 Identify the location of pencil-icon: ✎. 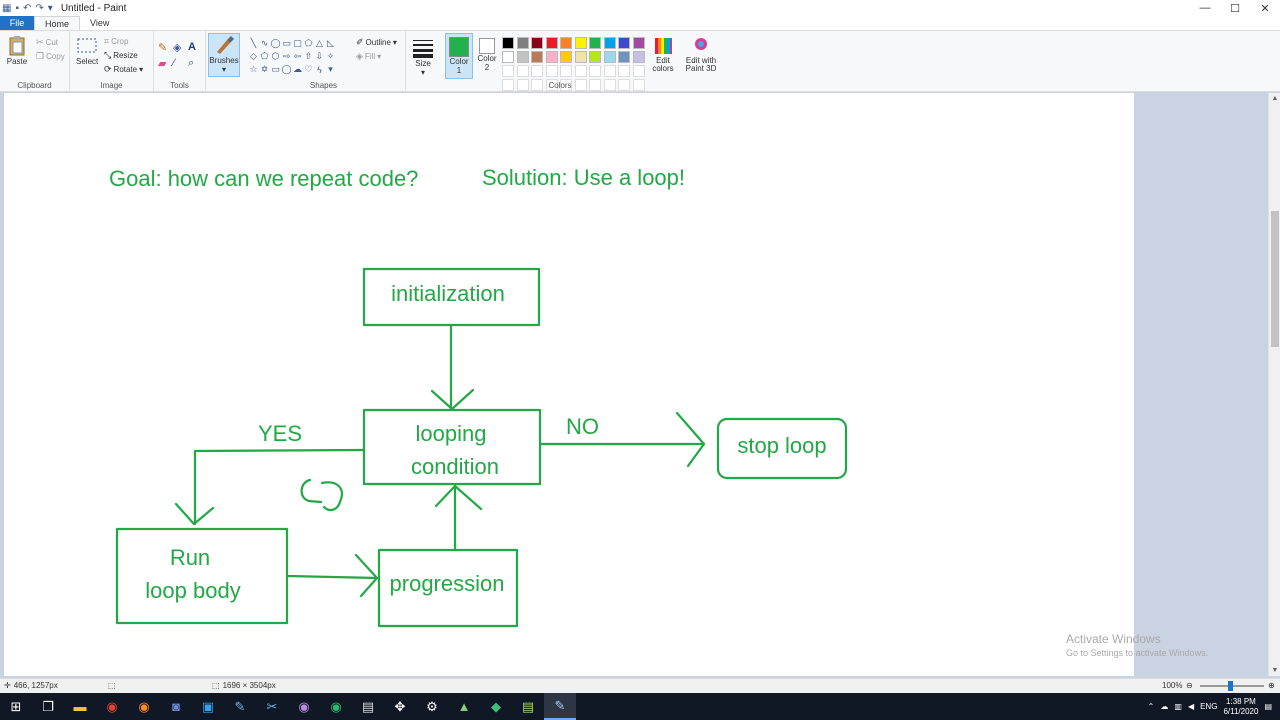
(165, 49).